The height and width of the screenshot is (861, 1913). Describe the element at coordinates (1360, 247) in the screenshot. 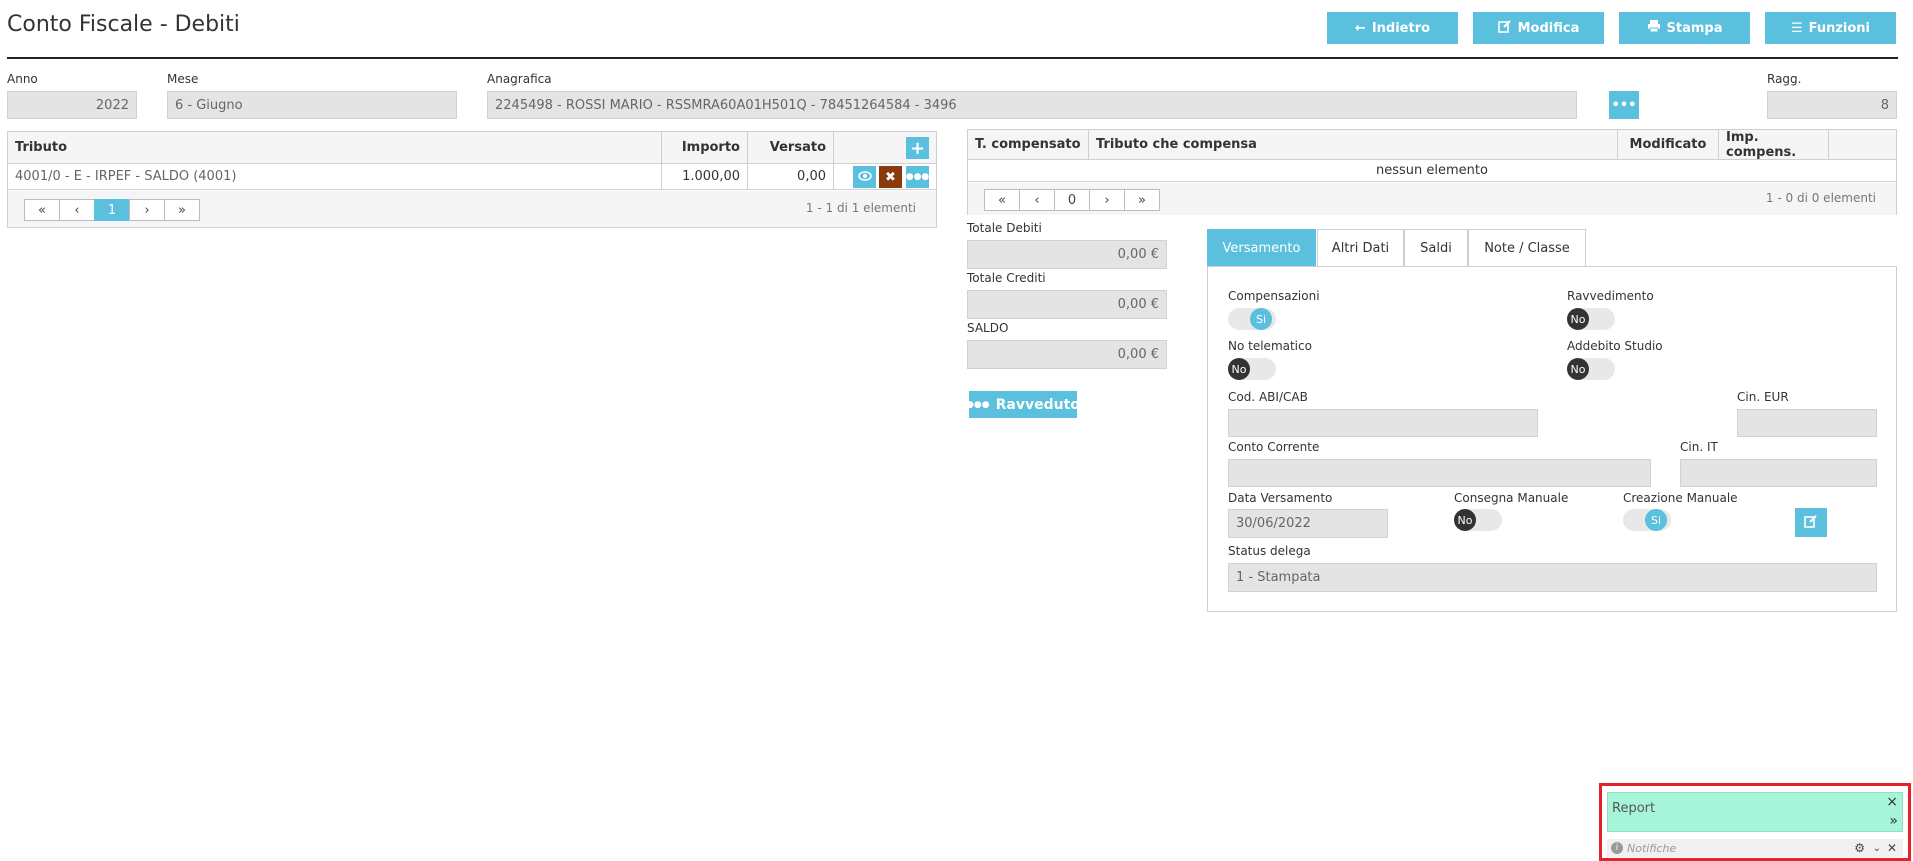

I see `tab-altri-dati: Altri Dati` at that location.